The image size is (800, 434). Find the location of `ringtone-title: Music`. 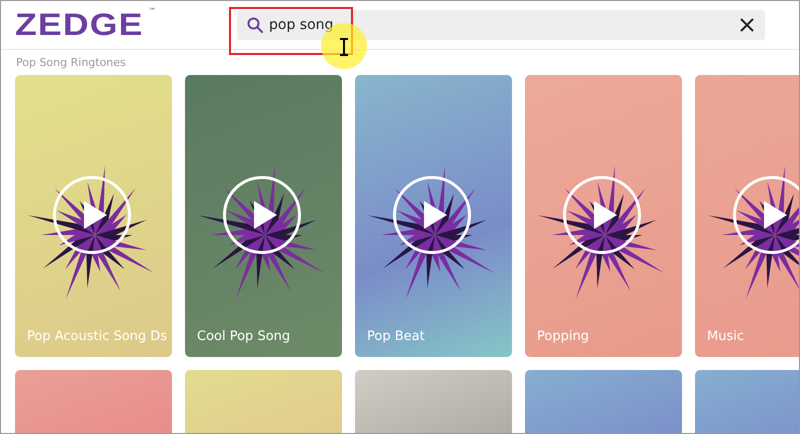

ringtone-title: Music is located at coordinates (725, 336).